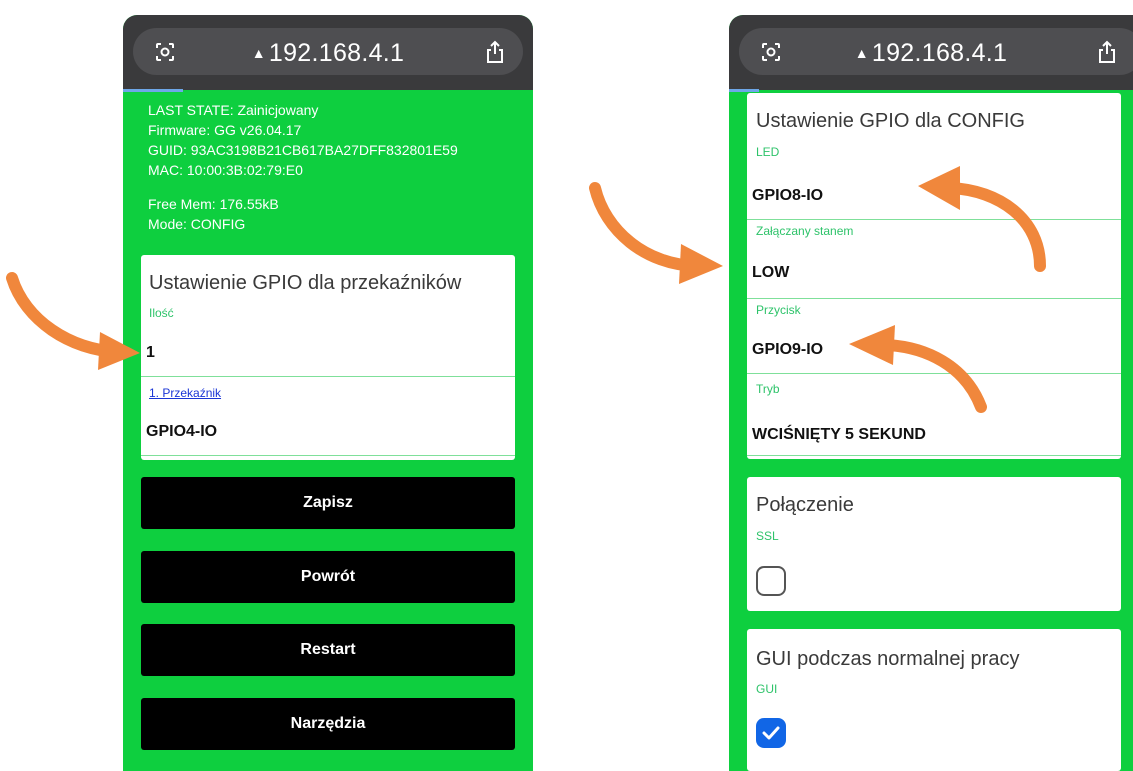  I want to click on guid-text: GUID: 93AC3198B21CB617BA27DFF832801E59, so click(303, 150).